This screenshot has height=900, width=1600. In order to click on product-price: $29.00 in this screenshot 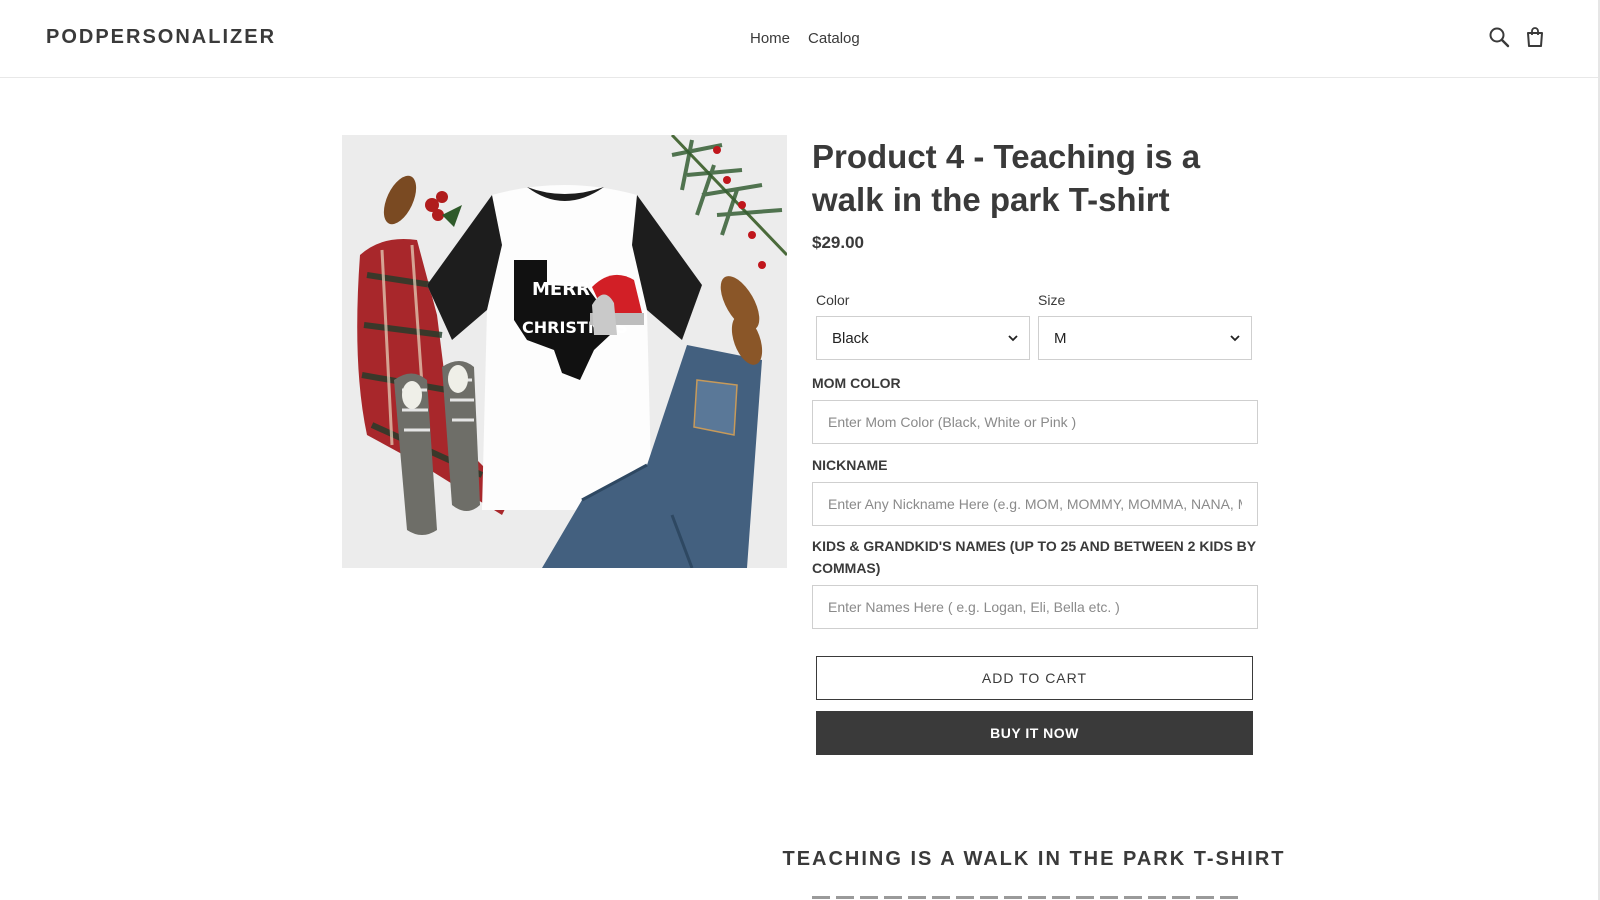, I will do `click(838, 242)`.